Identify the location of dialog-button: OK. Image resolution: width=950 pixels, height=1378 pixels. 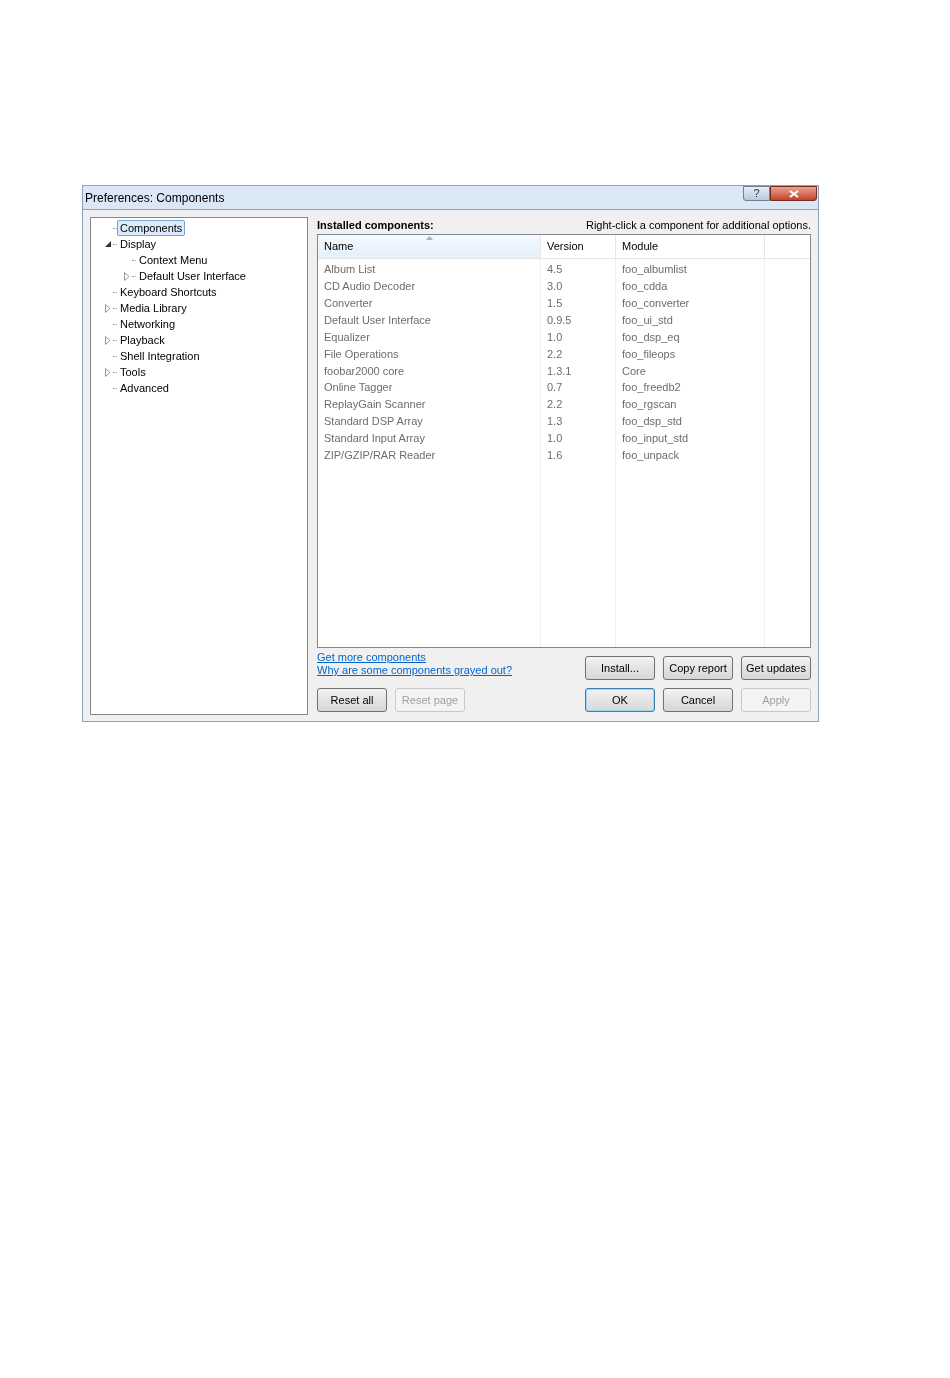
(620, 700).